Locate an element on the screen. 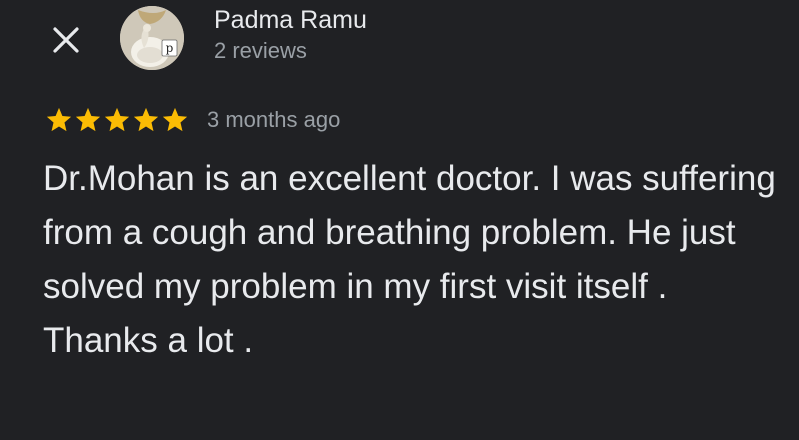 The width and height of the screenshot is (799, 440). close-button is located at coordinates (66, 40).